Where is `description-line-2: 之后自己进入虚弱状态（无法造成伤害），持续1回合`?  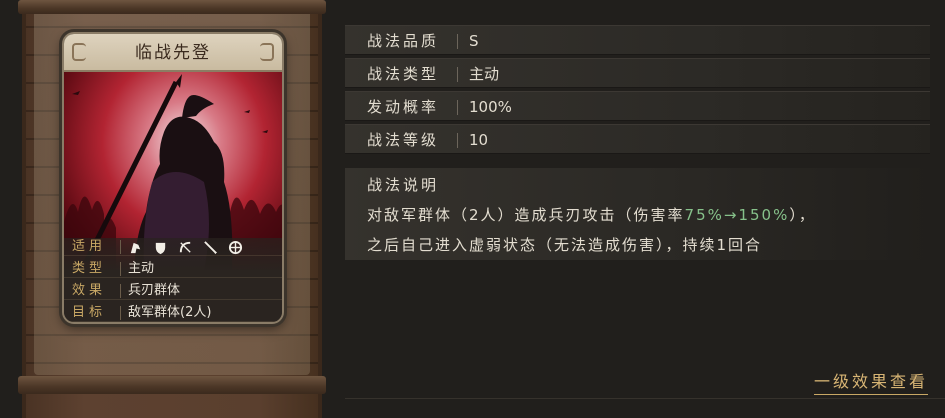 description-line-2: 之后自己进入虚弱状态（无法造成伤害），持续1回合 is located at coordinates (565, 245).